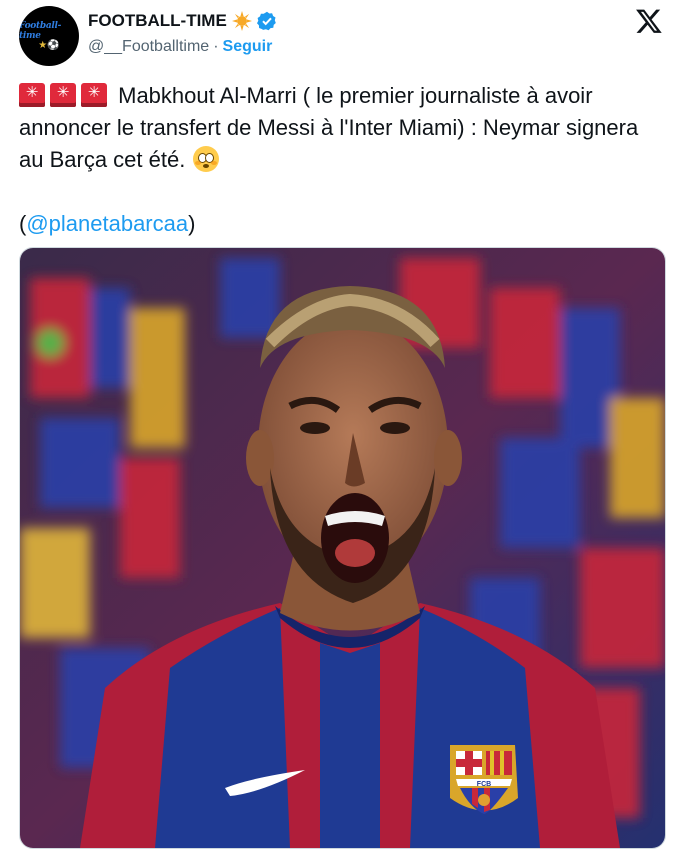  I want to click on paren-close: ), so click(192, 223).